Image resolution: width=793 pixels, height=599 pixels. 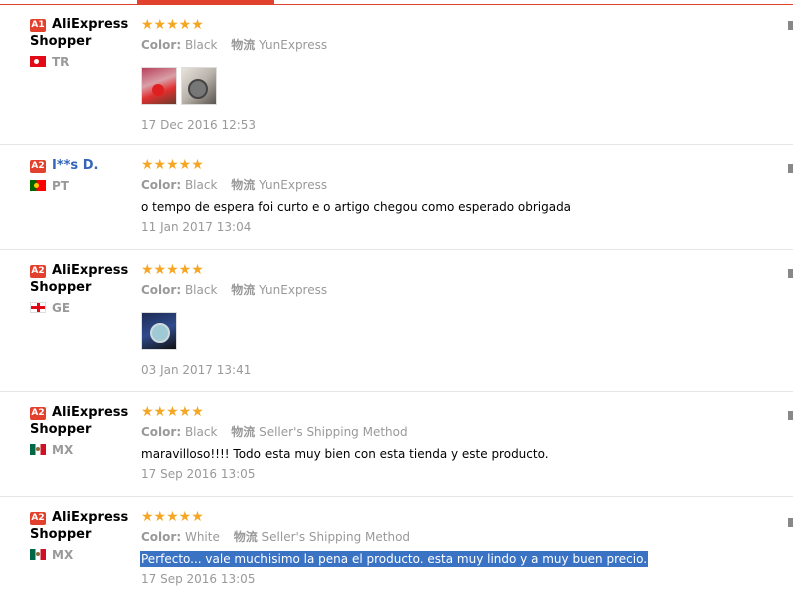 What do you see at coordinates (61, 308) in the screenshot?
I see `country-code: GE` at bounding box center [61, 308].